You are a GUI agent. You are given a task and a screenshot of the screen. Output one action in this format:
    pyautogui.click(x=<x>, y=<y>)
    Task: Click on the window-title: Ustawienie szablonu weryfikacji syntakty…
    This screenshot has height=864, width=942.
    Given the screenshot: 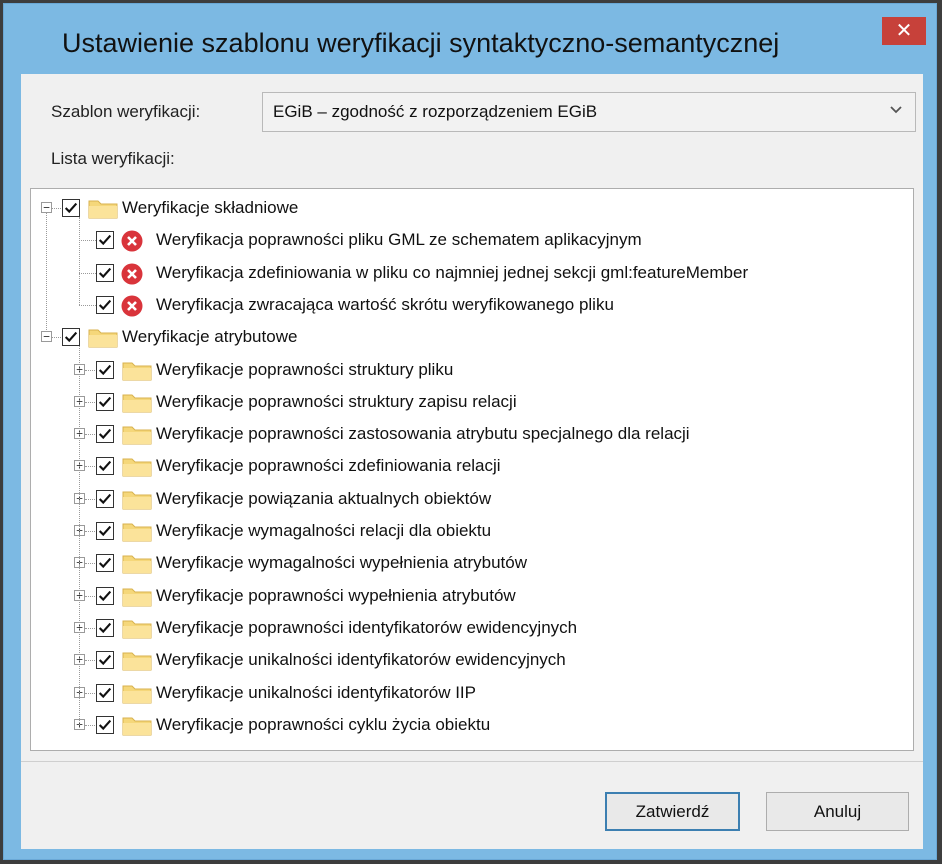 What is the action you would take?
    pyautogui.click(x=421, y=43)
    